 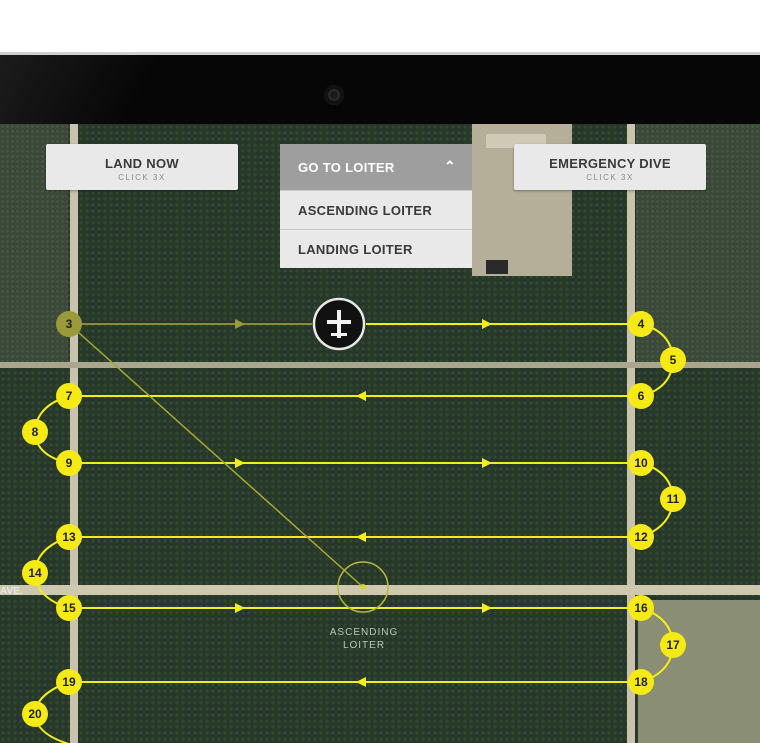 I want to click on svg-text: 17, so click(x=673, y=645).